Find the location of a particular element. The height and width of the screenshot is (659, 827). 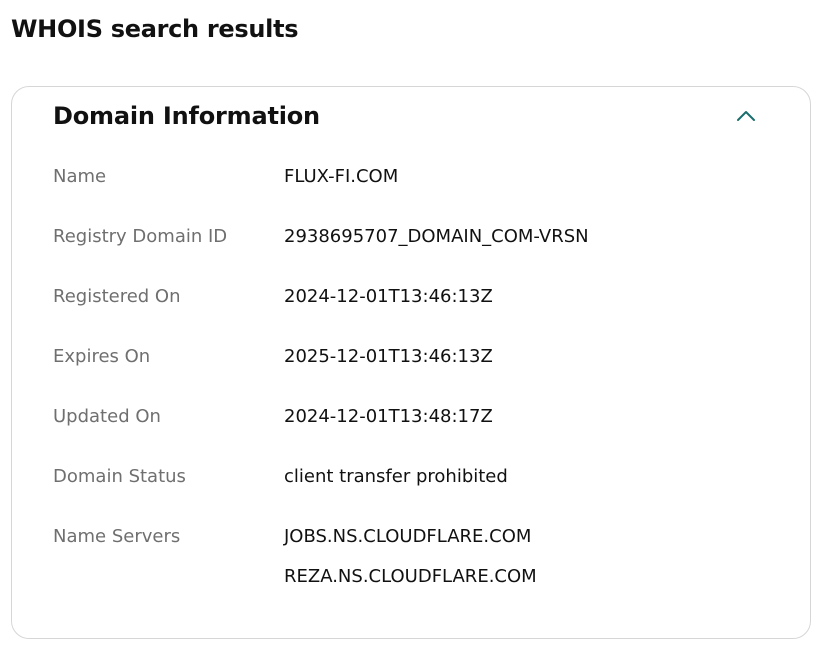

registry-domain-id-value: 2938695707_DOMAIN_COM-VRSN is located at coordinates (436, 236).